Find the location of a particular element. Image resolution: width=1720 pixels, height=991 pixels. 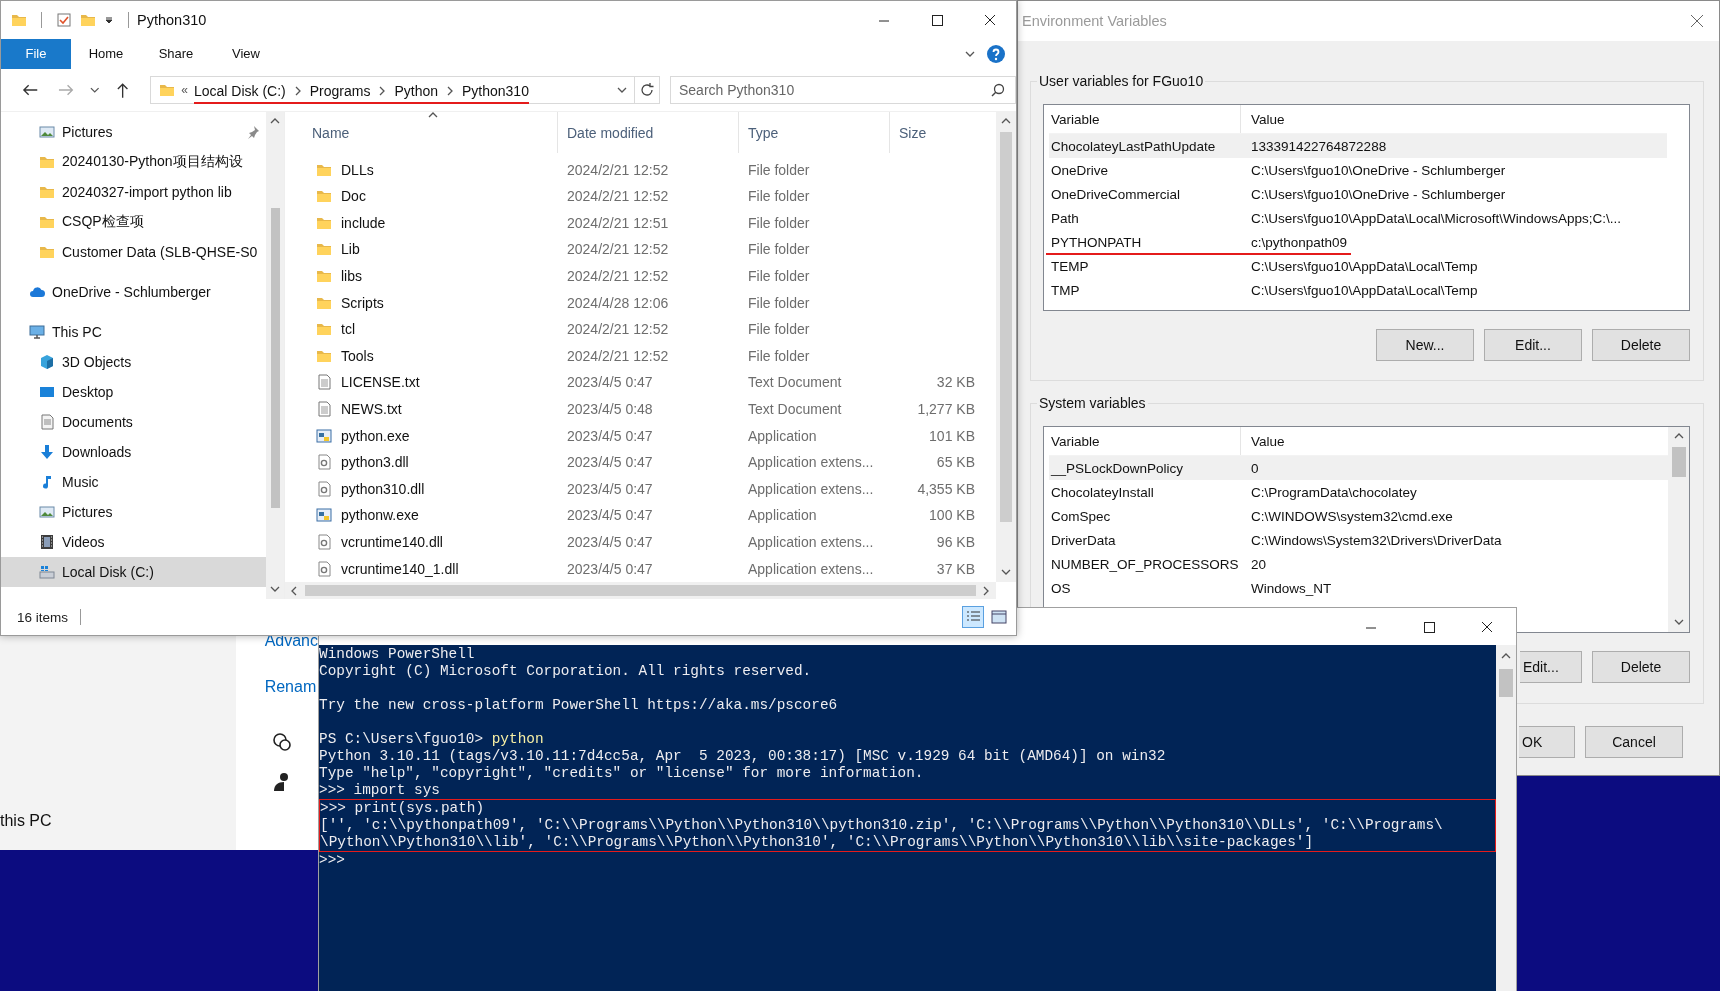

file-name: libs is located at coordinates (351, 276).